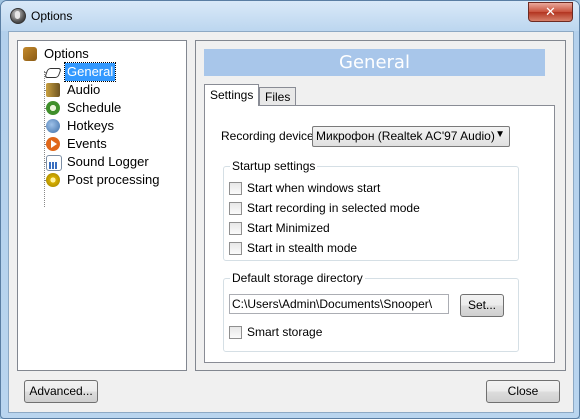 The width and height of the screenshot is (580, 419). Describe the element at coordinates (66, 53) in the screenshot. I see `tree-item-label: Options` at that location.